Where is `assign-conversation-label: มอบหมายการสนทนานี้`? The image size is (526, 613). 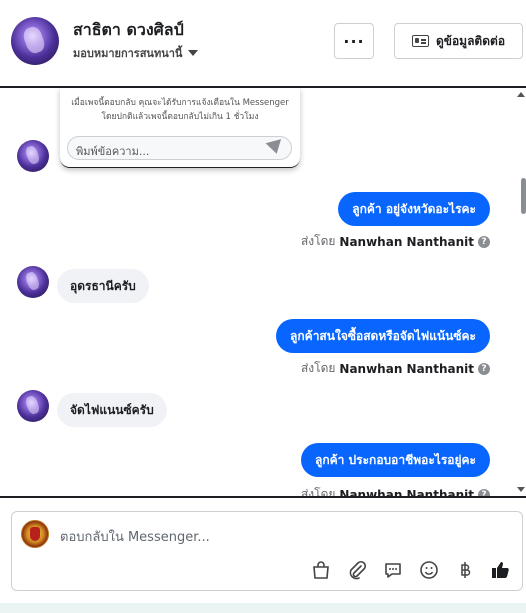 assign-conversation-label: มอบหมายการสนทนานี้ is located at coordinates (128, 53).